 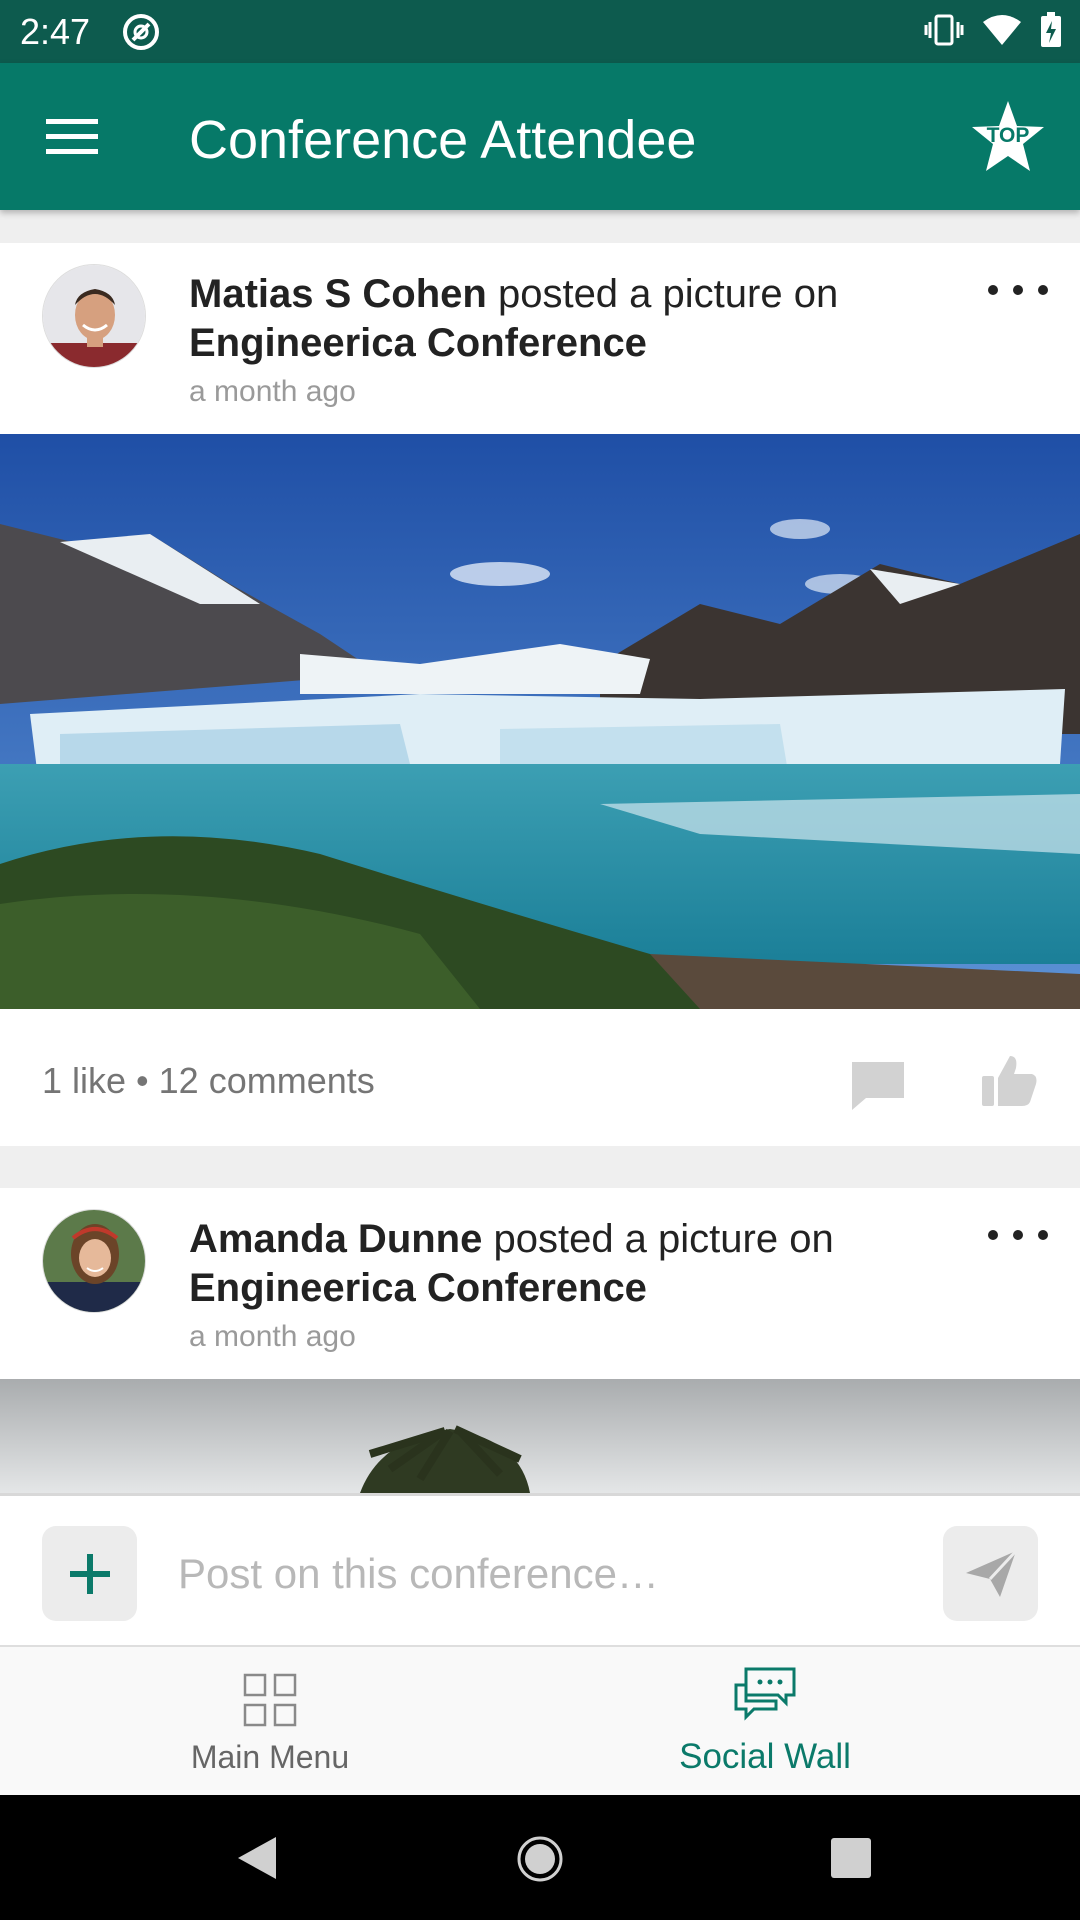 What do you see at coordinates (548, 1574) in the screenshot?
I see `post-input` at bounding box center [548, 1574].